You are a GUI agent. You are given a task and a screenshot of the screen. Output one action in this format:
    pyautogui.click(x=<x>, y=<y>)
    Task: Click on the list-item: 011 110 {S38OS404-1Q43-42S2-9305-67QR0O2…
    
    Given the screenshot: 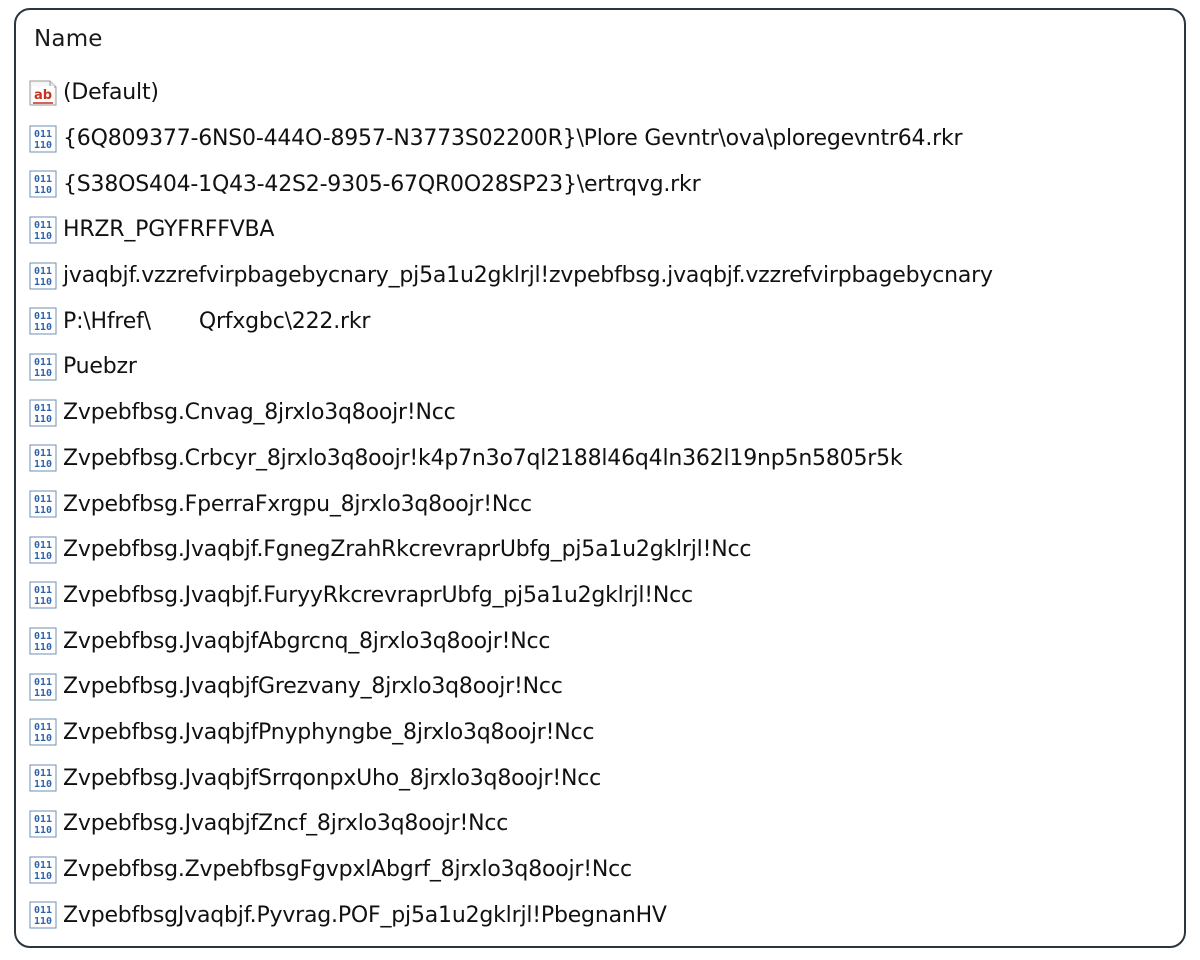 What is the action you would take?
    pyautogui.click(x=601, y=184)
    